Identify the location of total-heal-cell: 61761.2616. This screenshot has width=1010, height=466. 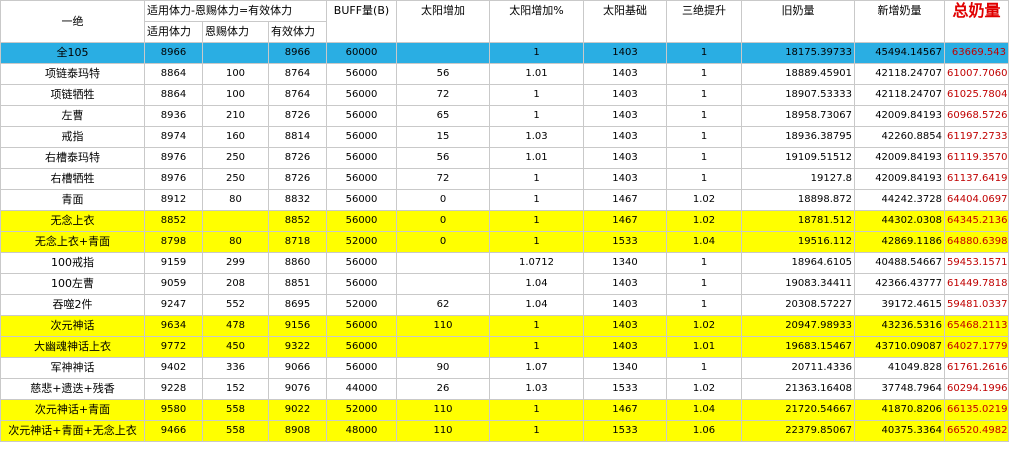
(976, 368).